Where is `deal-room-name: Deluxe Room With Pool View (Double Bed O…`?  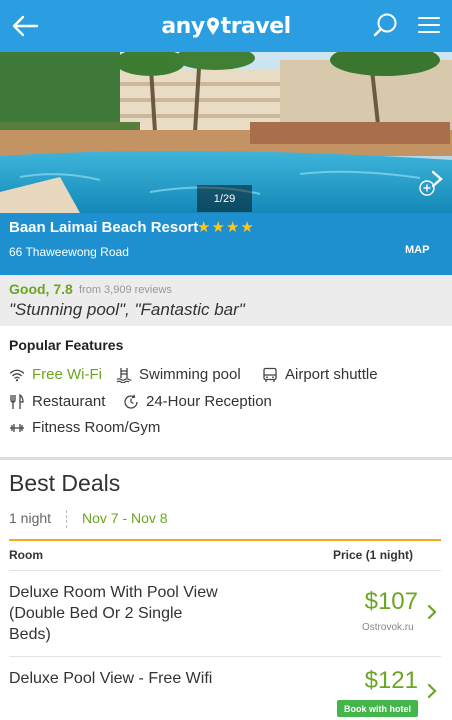
deal-room-name: Deluxe Room With Pool View (Double Bed O… is located at coordinates (114, 613).